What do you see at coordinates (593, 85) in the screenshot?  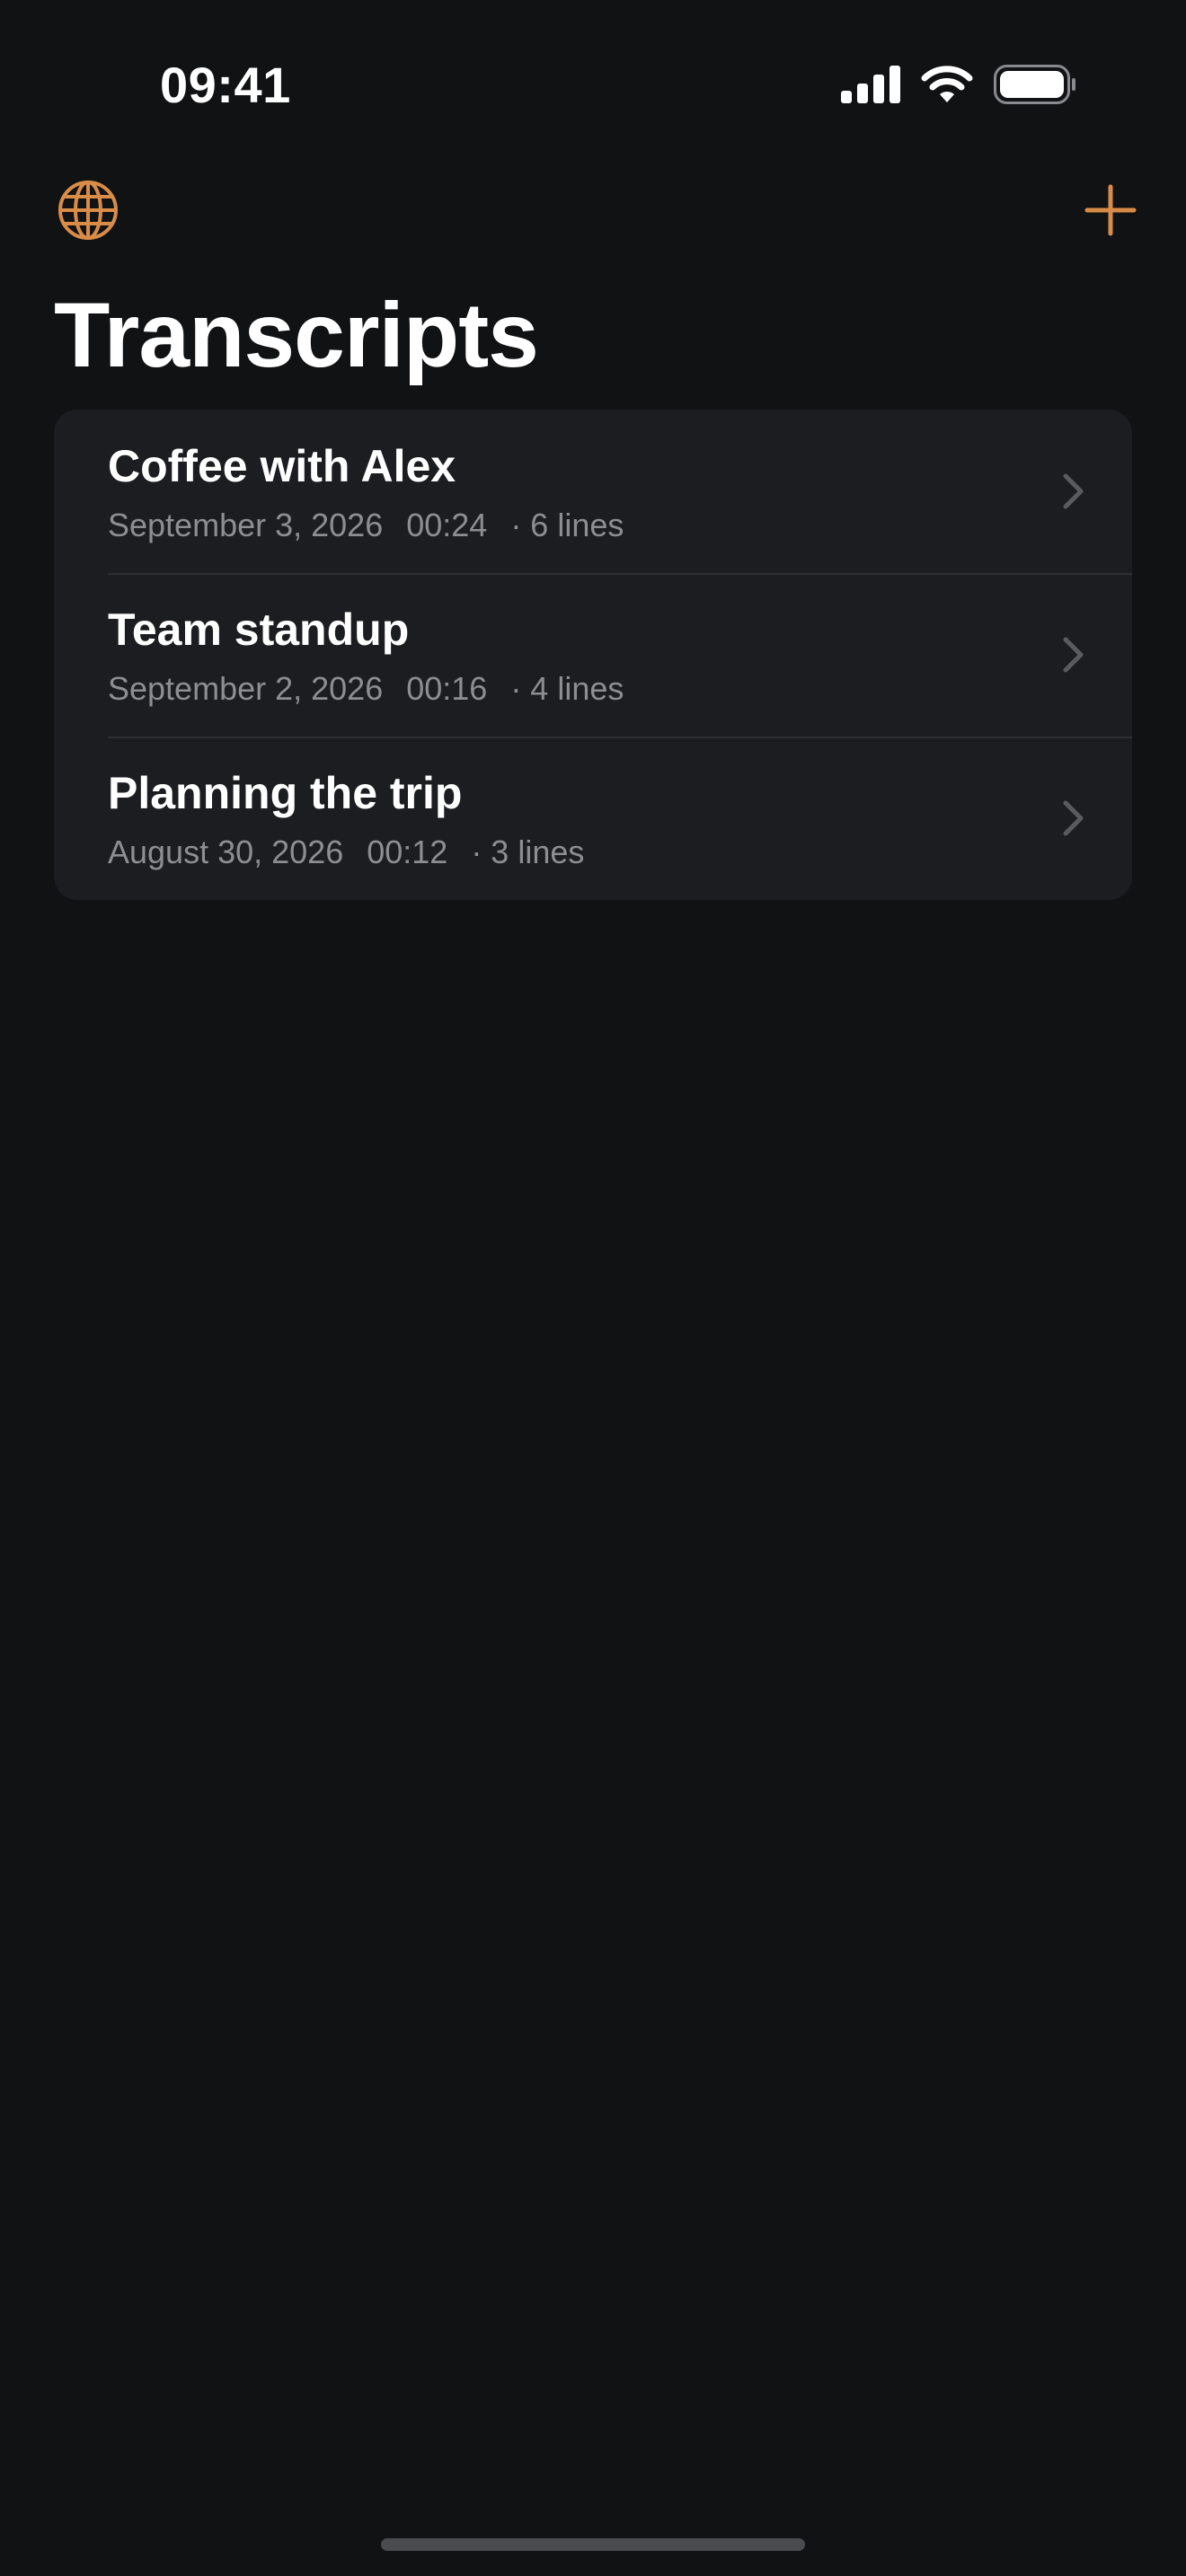 I see `status-bar: 09:41` at bounding box center [593, 85].